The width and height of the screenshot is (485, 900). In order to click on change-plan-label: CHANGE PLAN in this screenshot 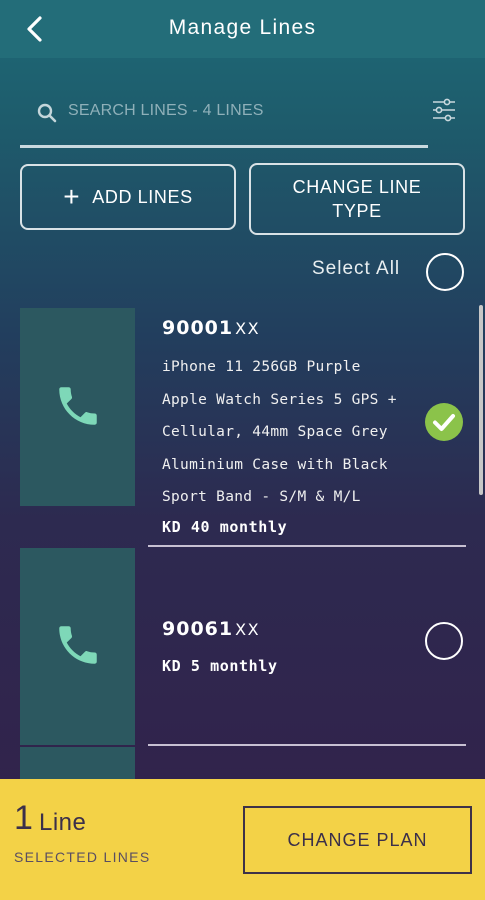, I will do `click(357, 839)`.